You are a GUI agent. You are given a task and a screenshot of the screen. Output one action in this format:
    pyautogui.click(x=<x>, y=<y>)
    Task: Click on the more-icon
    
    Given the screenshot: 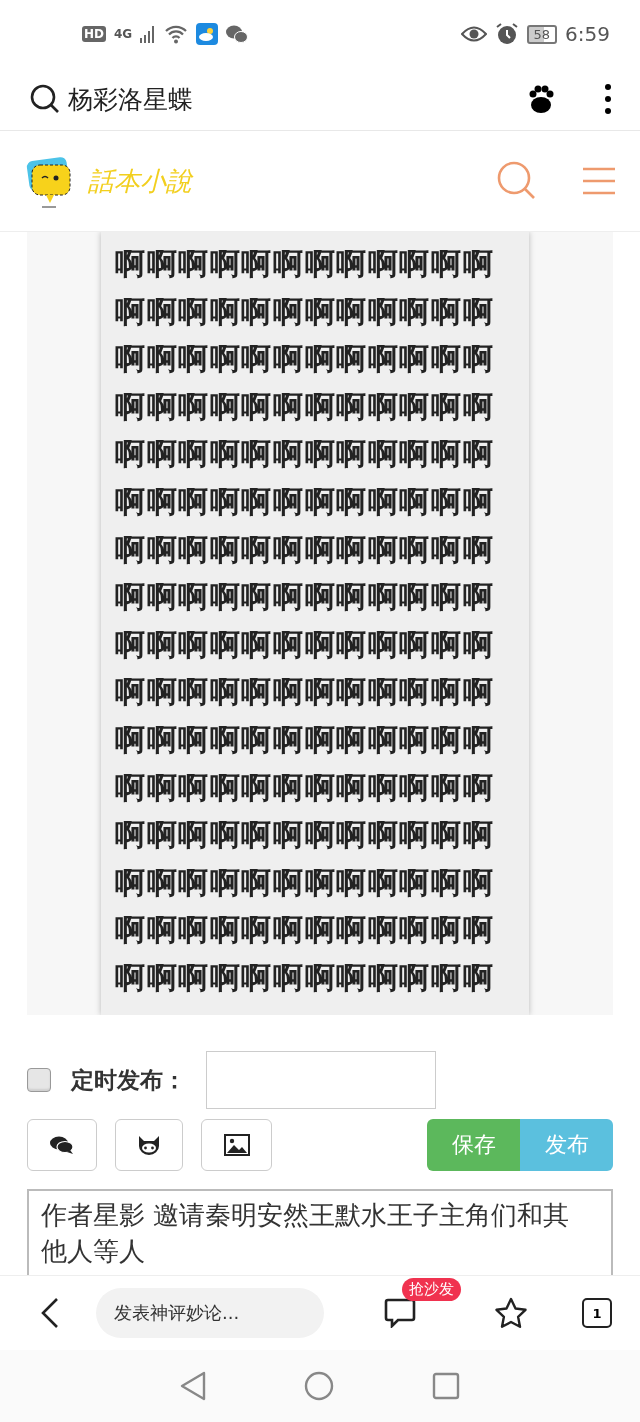 What is the action you would take?
    pyautogui.click(x=608, y=99)
    